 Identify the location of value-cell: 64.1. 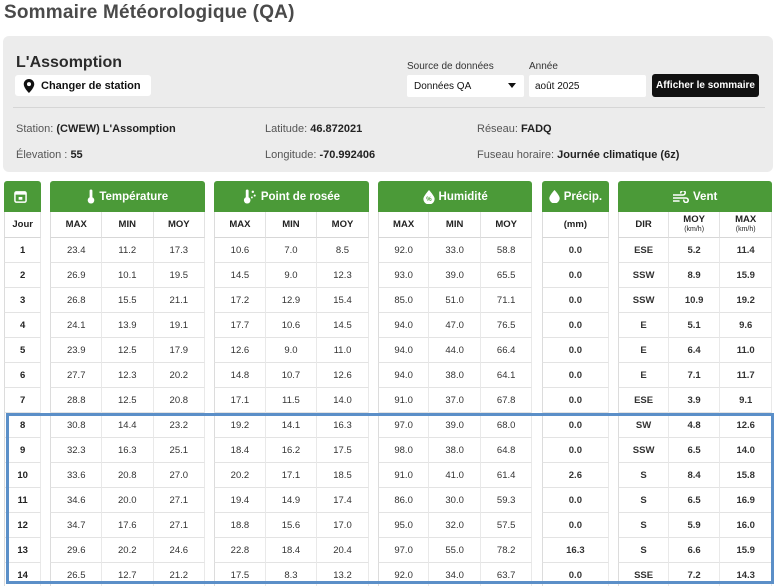
(506, 375).